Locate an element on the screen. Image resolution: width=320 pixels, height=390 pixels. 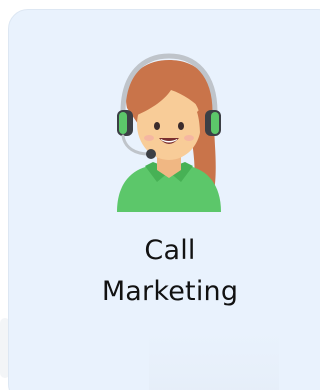
card-background-decoration is located at coordinates (214, 361).